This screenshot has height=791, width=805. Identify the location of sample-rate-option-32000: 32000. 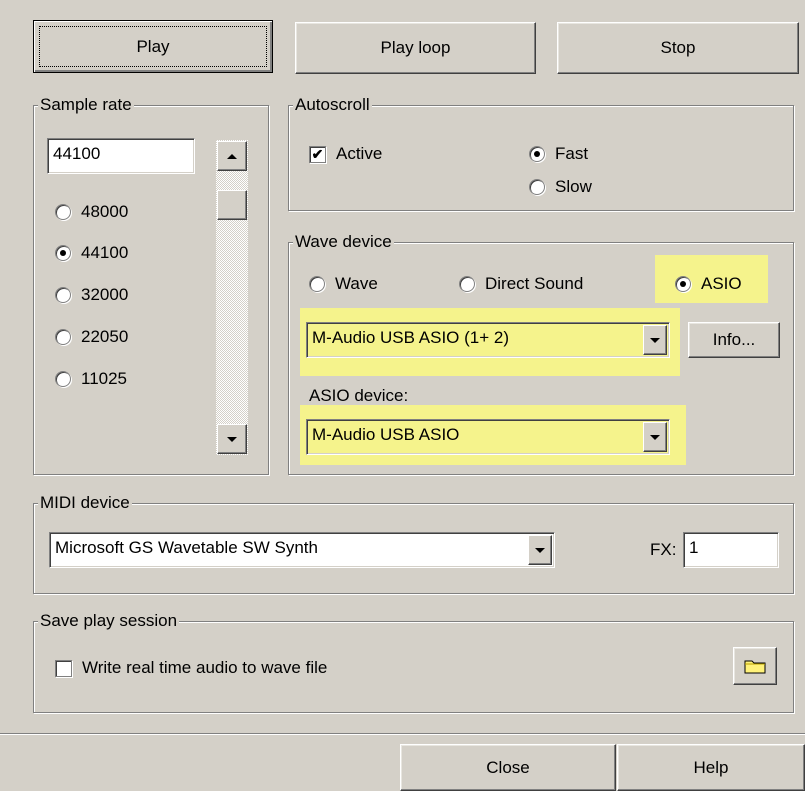
(91, 295).